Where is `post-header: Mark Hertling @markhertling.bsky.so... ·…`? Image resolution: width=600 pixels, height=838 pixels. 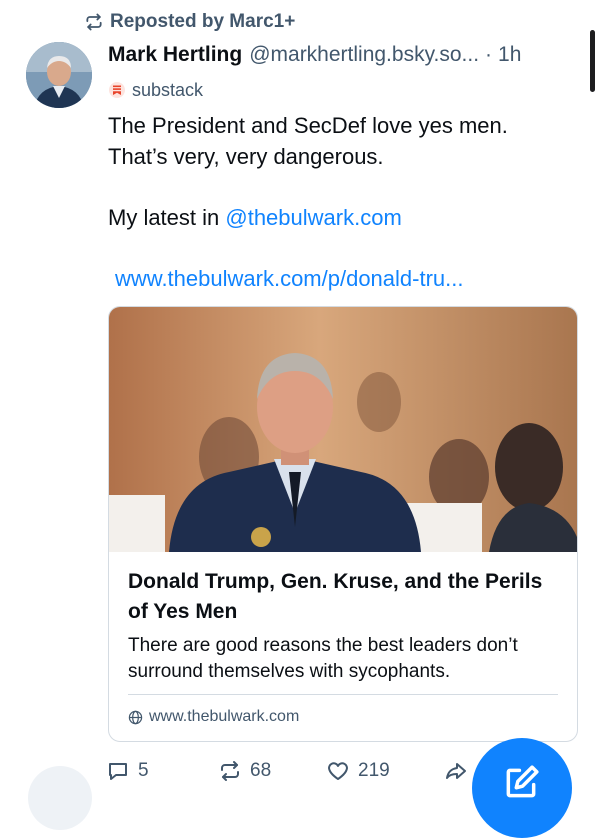 post-header: Mark Hertling @markhertling.bsky.so... ·… is located at coordinates (343, 55).